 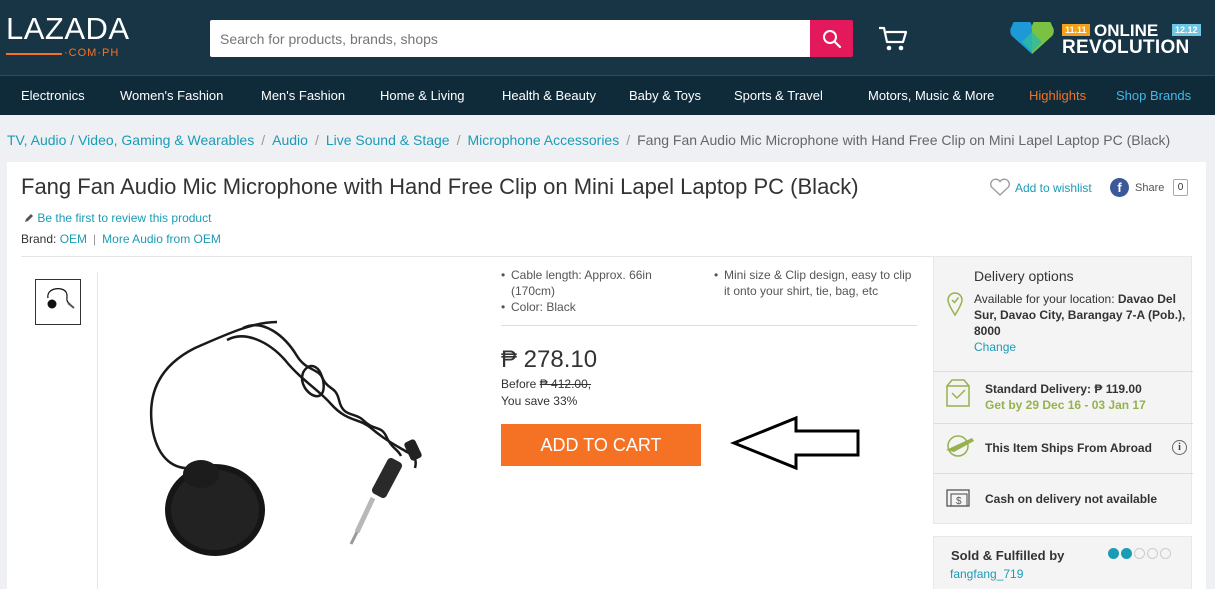 What do you see at coordinates (931, 95) in the screenshot?
I see `nav-motors-music: Motors, Music & More` at bounding box center [931, 95].